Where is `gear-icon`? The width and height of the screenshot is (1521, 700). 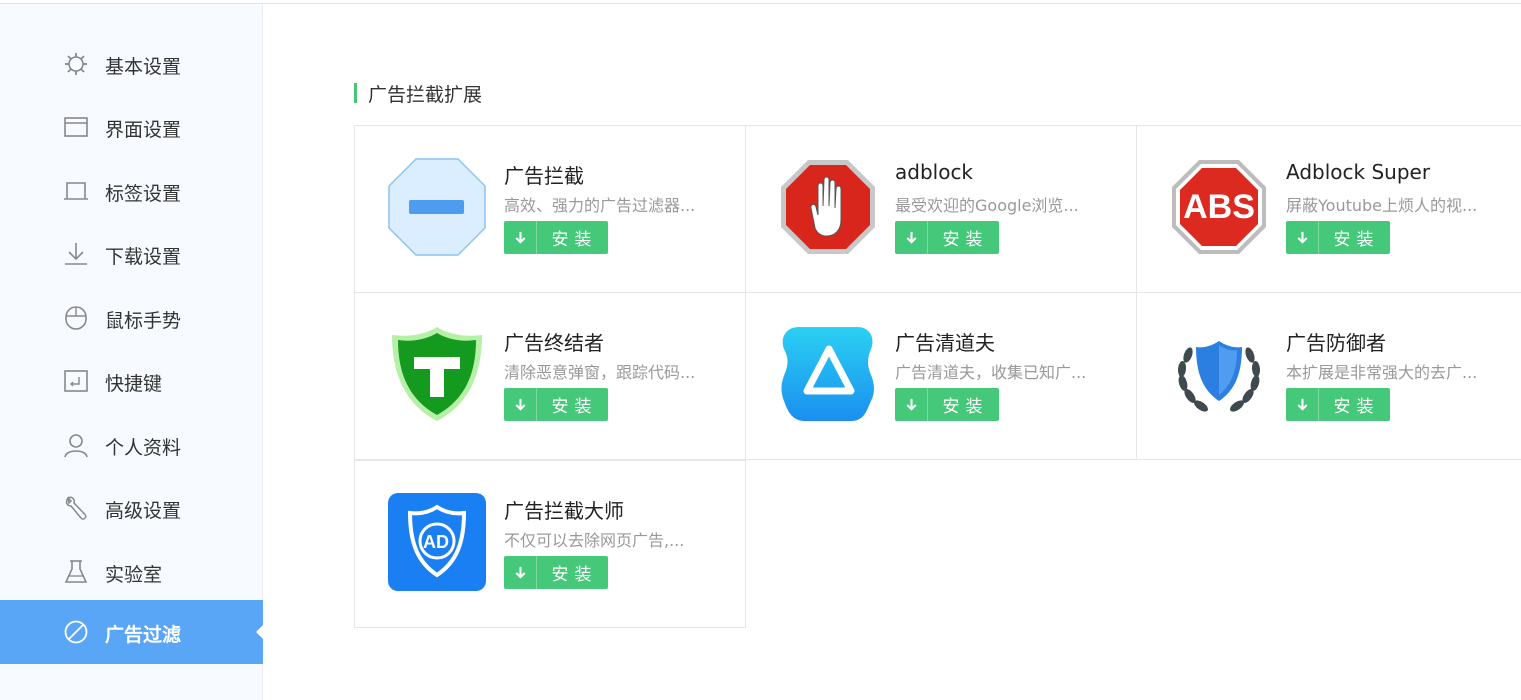
gear-icon is located at coordinates (76, 64).